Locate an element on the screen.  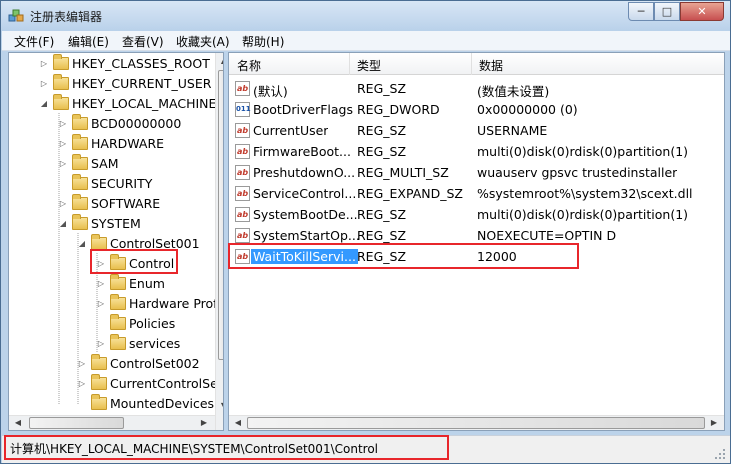
tree-item-enum: ▷ Enum is located at coordinates (130, 283).